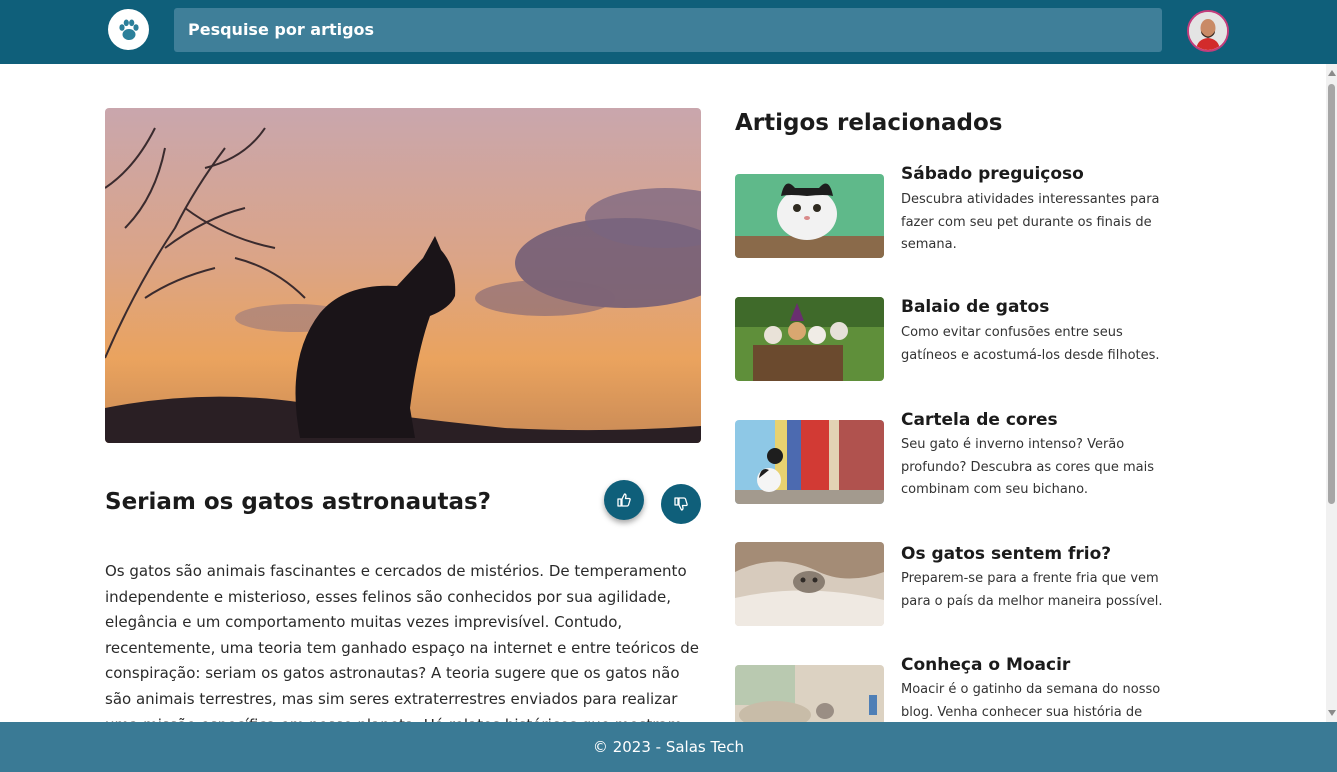  I want to click on paw-icon, so click(128, 29).